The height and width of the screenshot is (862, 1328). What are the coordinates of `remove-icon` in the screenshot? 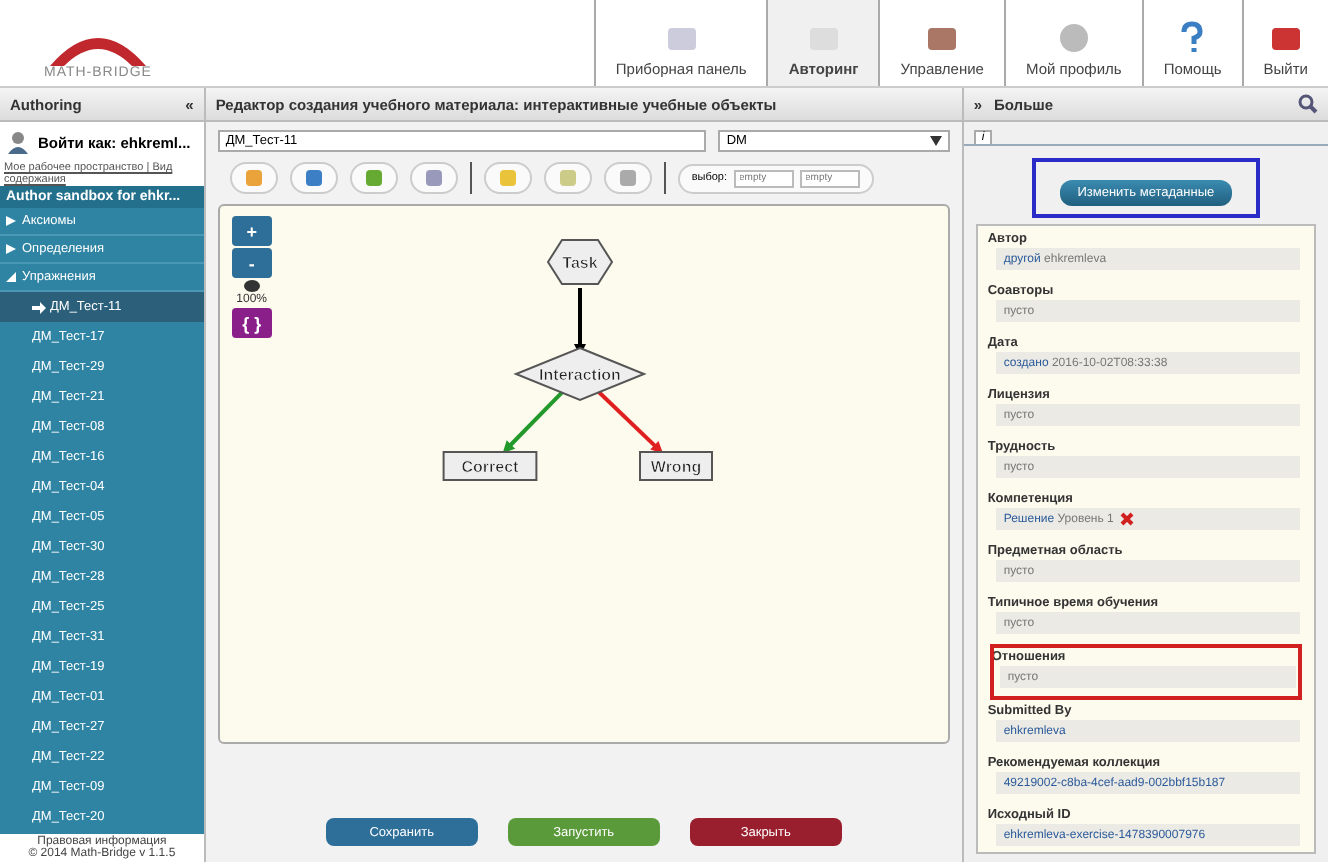 It's located at (1126, 519).